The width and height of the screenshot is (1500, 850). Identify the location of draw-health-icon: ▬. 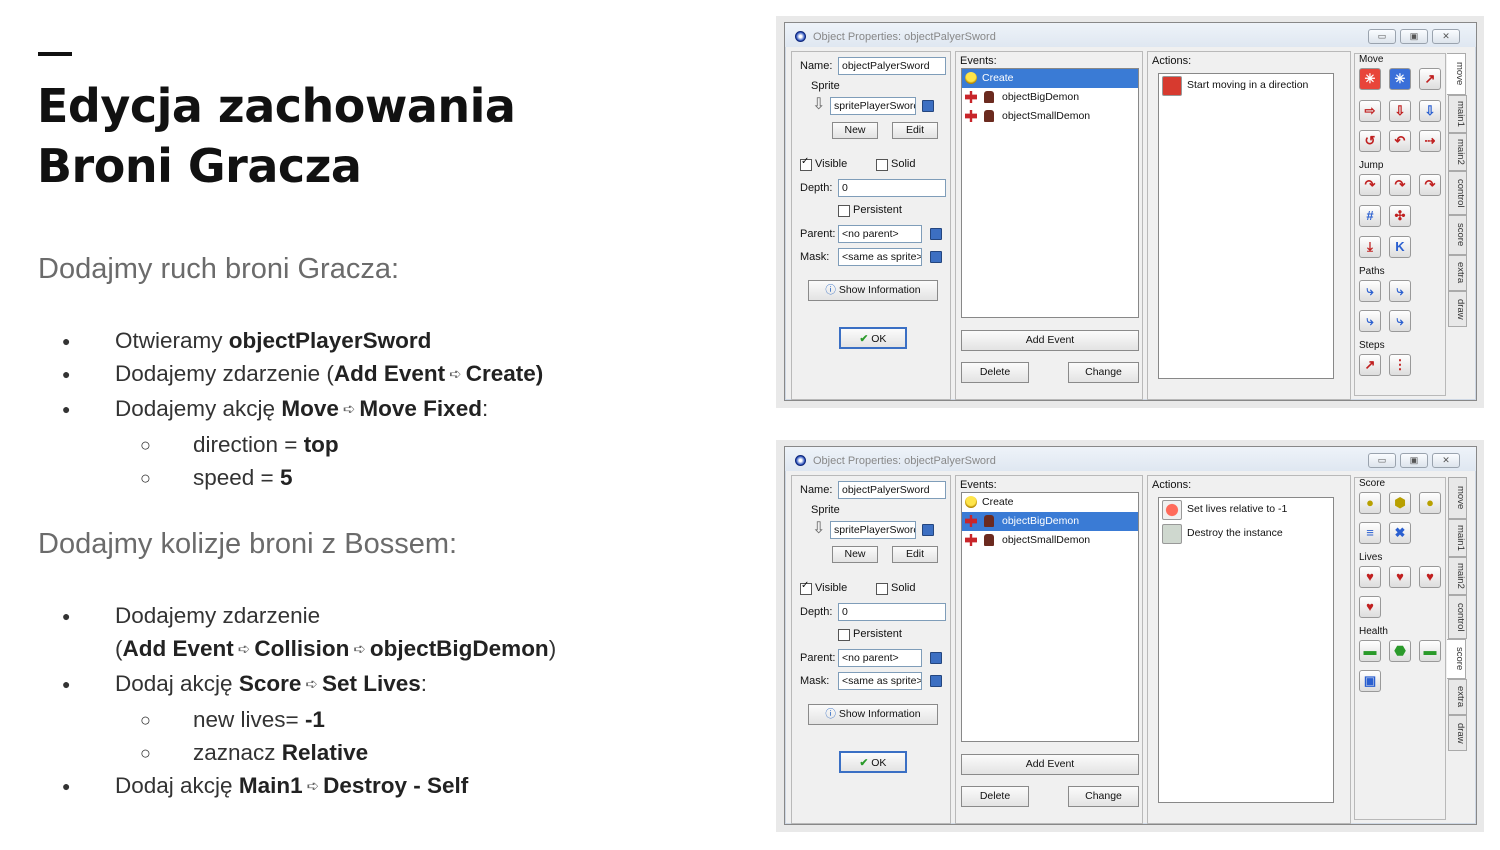
(1430, 651).